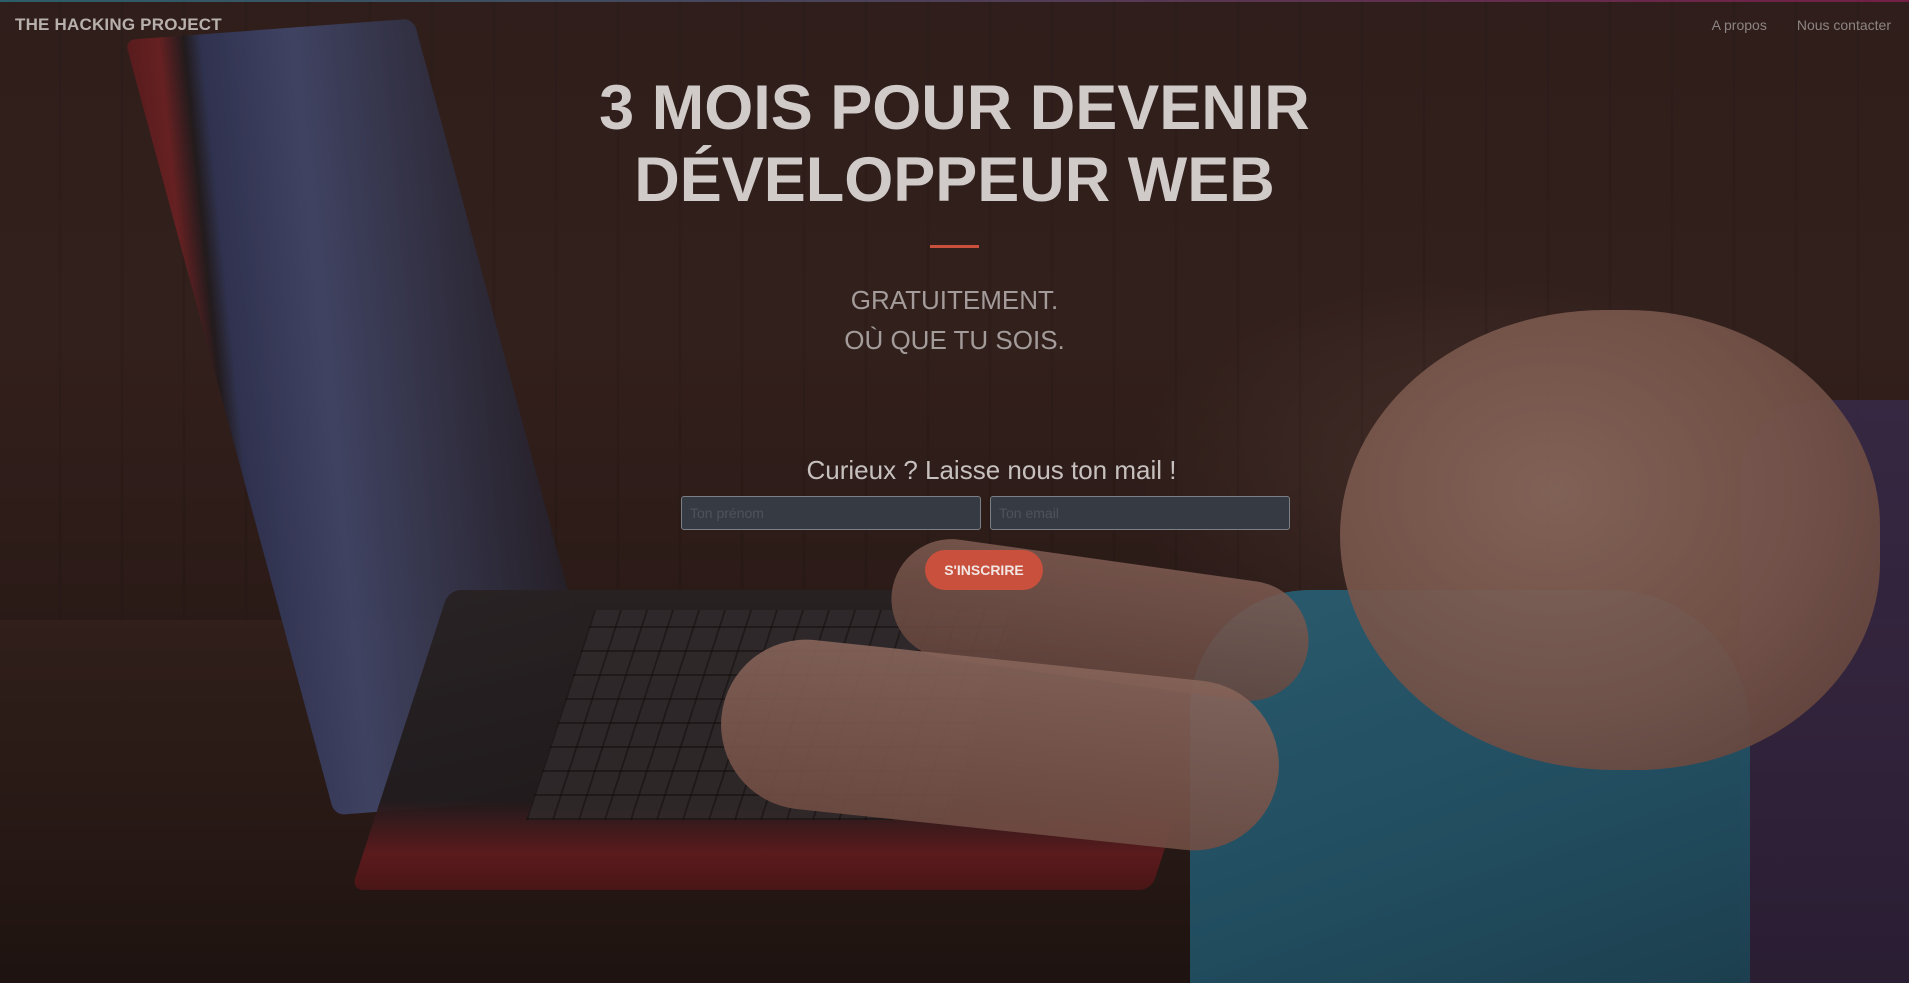 The image size is (1909, 983). Describe the element at coordinates (954, 320) in the screenshot. I see `hero-subtitle: GRATUITEMENT. OÙ QUE TU SOIS.` at that location.